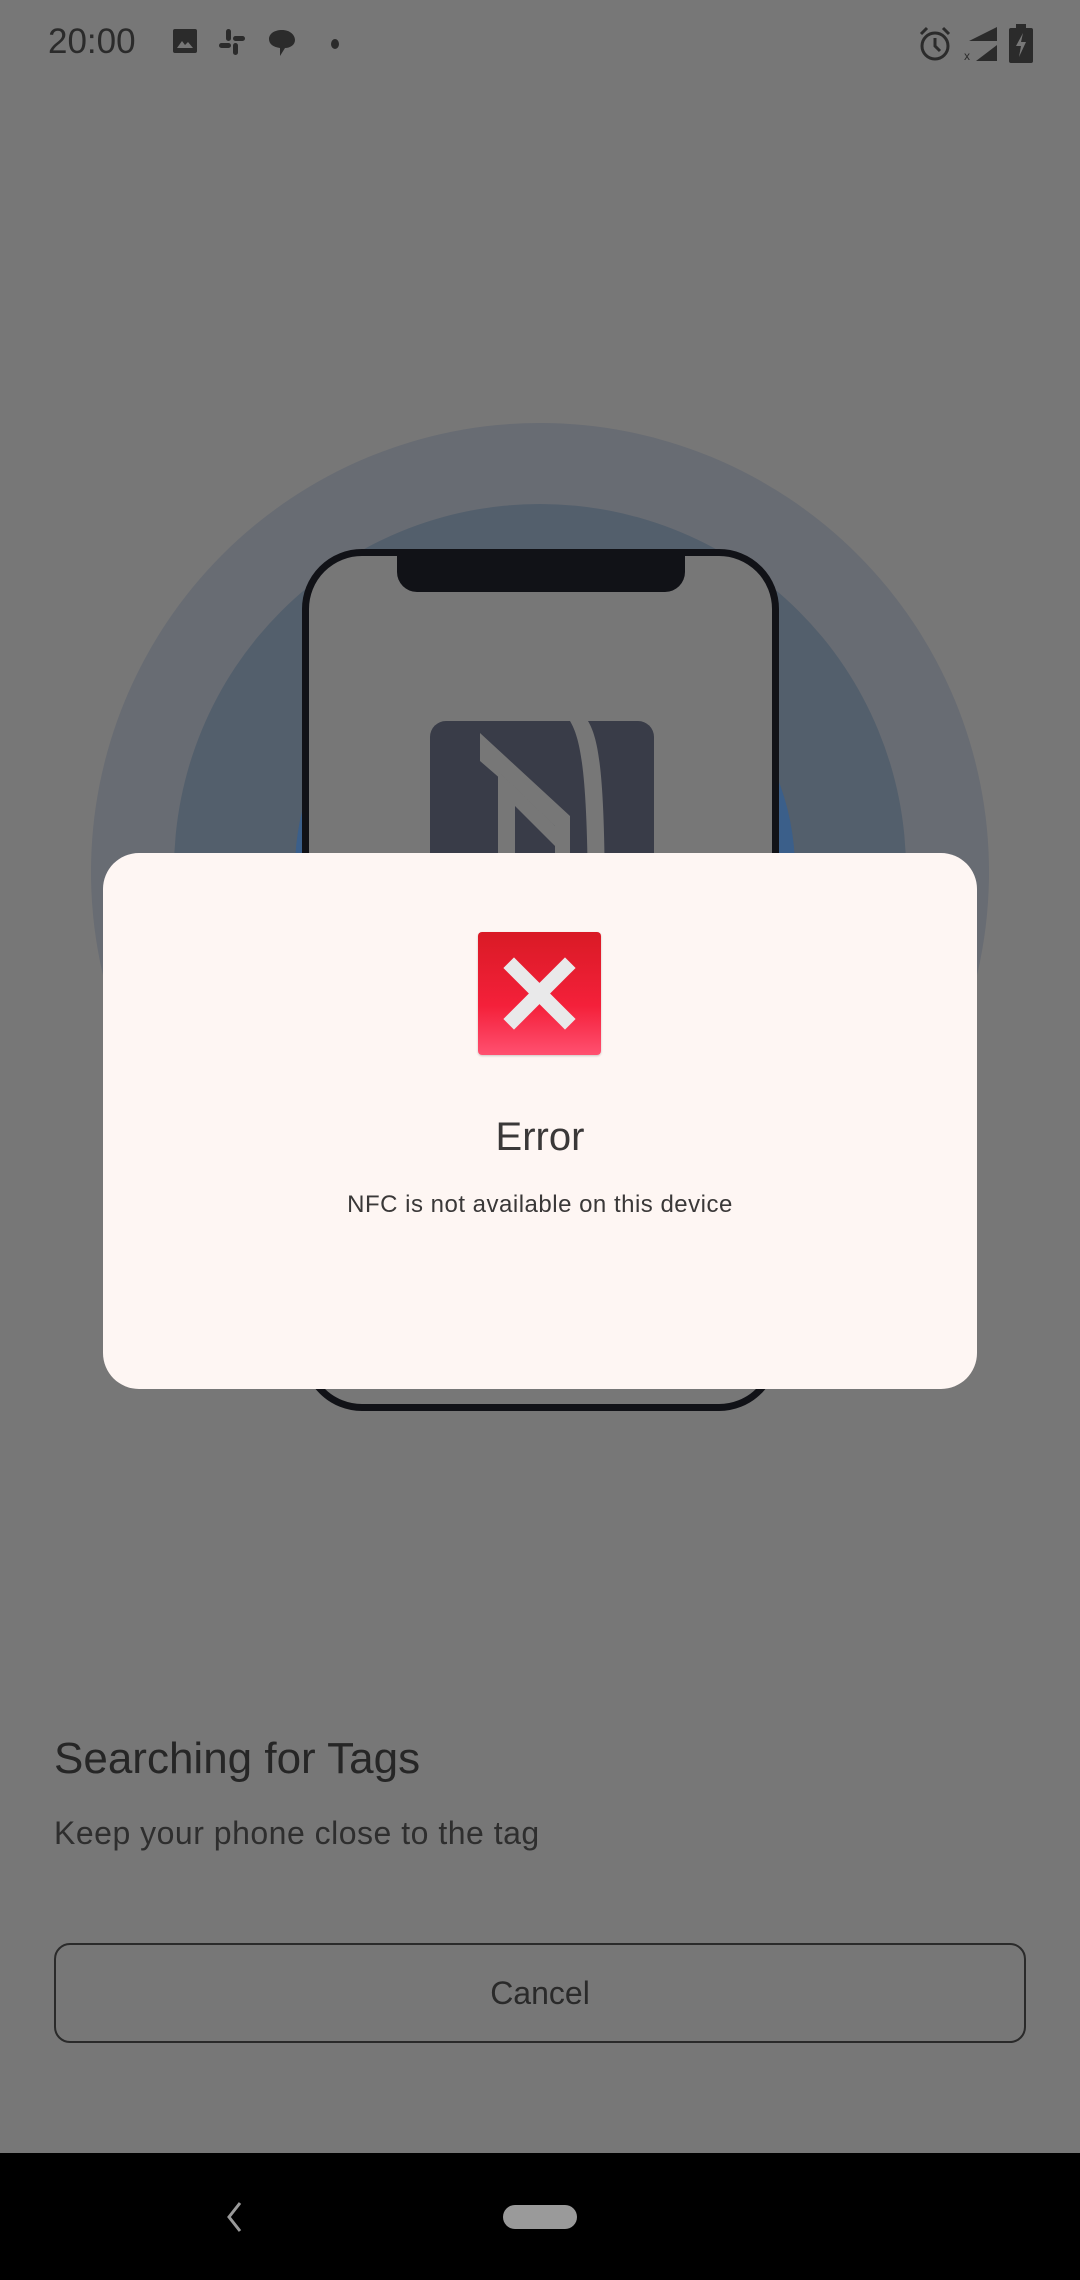 The image size is (1080, 2280). Describe the element at coordinates (234, 2217) in the screenshot. I see `back-chevron-icon` at that location.